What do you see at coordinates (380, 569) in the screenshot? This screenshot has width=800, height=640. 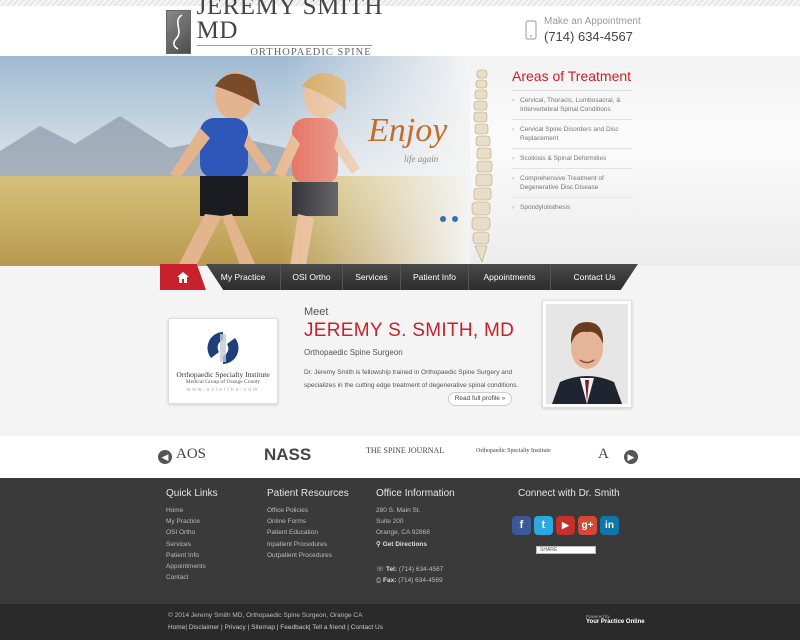 I see `phone-icon: ☏` at bounding box center [380, 569].